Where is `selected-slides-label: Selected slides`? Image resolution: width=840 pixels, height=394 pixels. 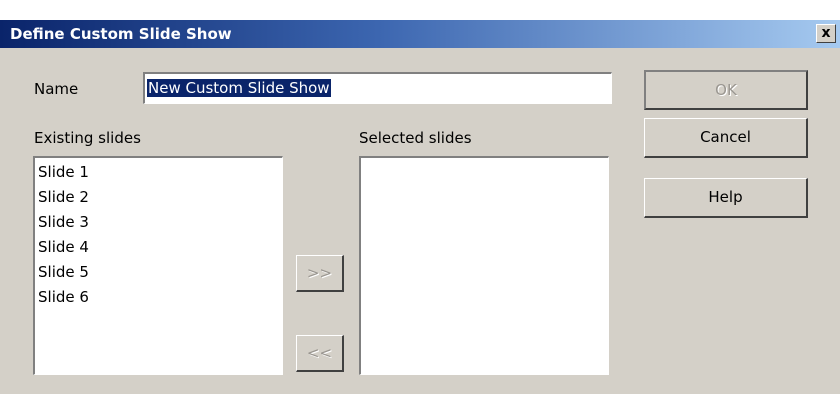
selected-slides-label: Selected slides is located at coordinates (415, 138).